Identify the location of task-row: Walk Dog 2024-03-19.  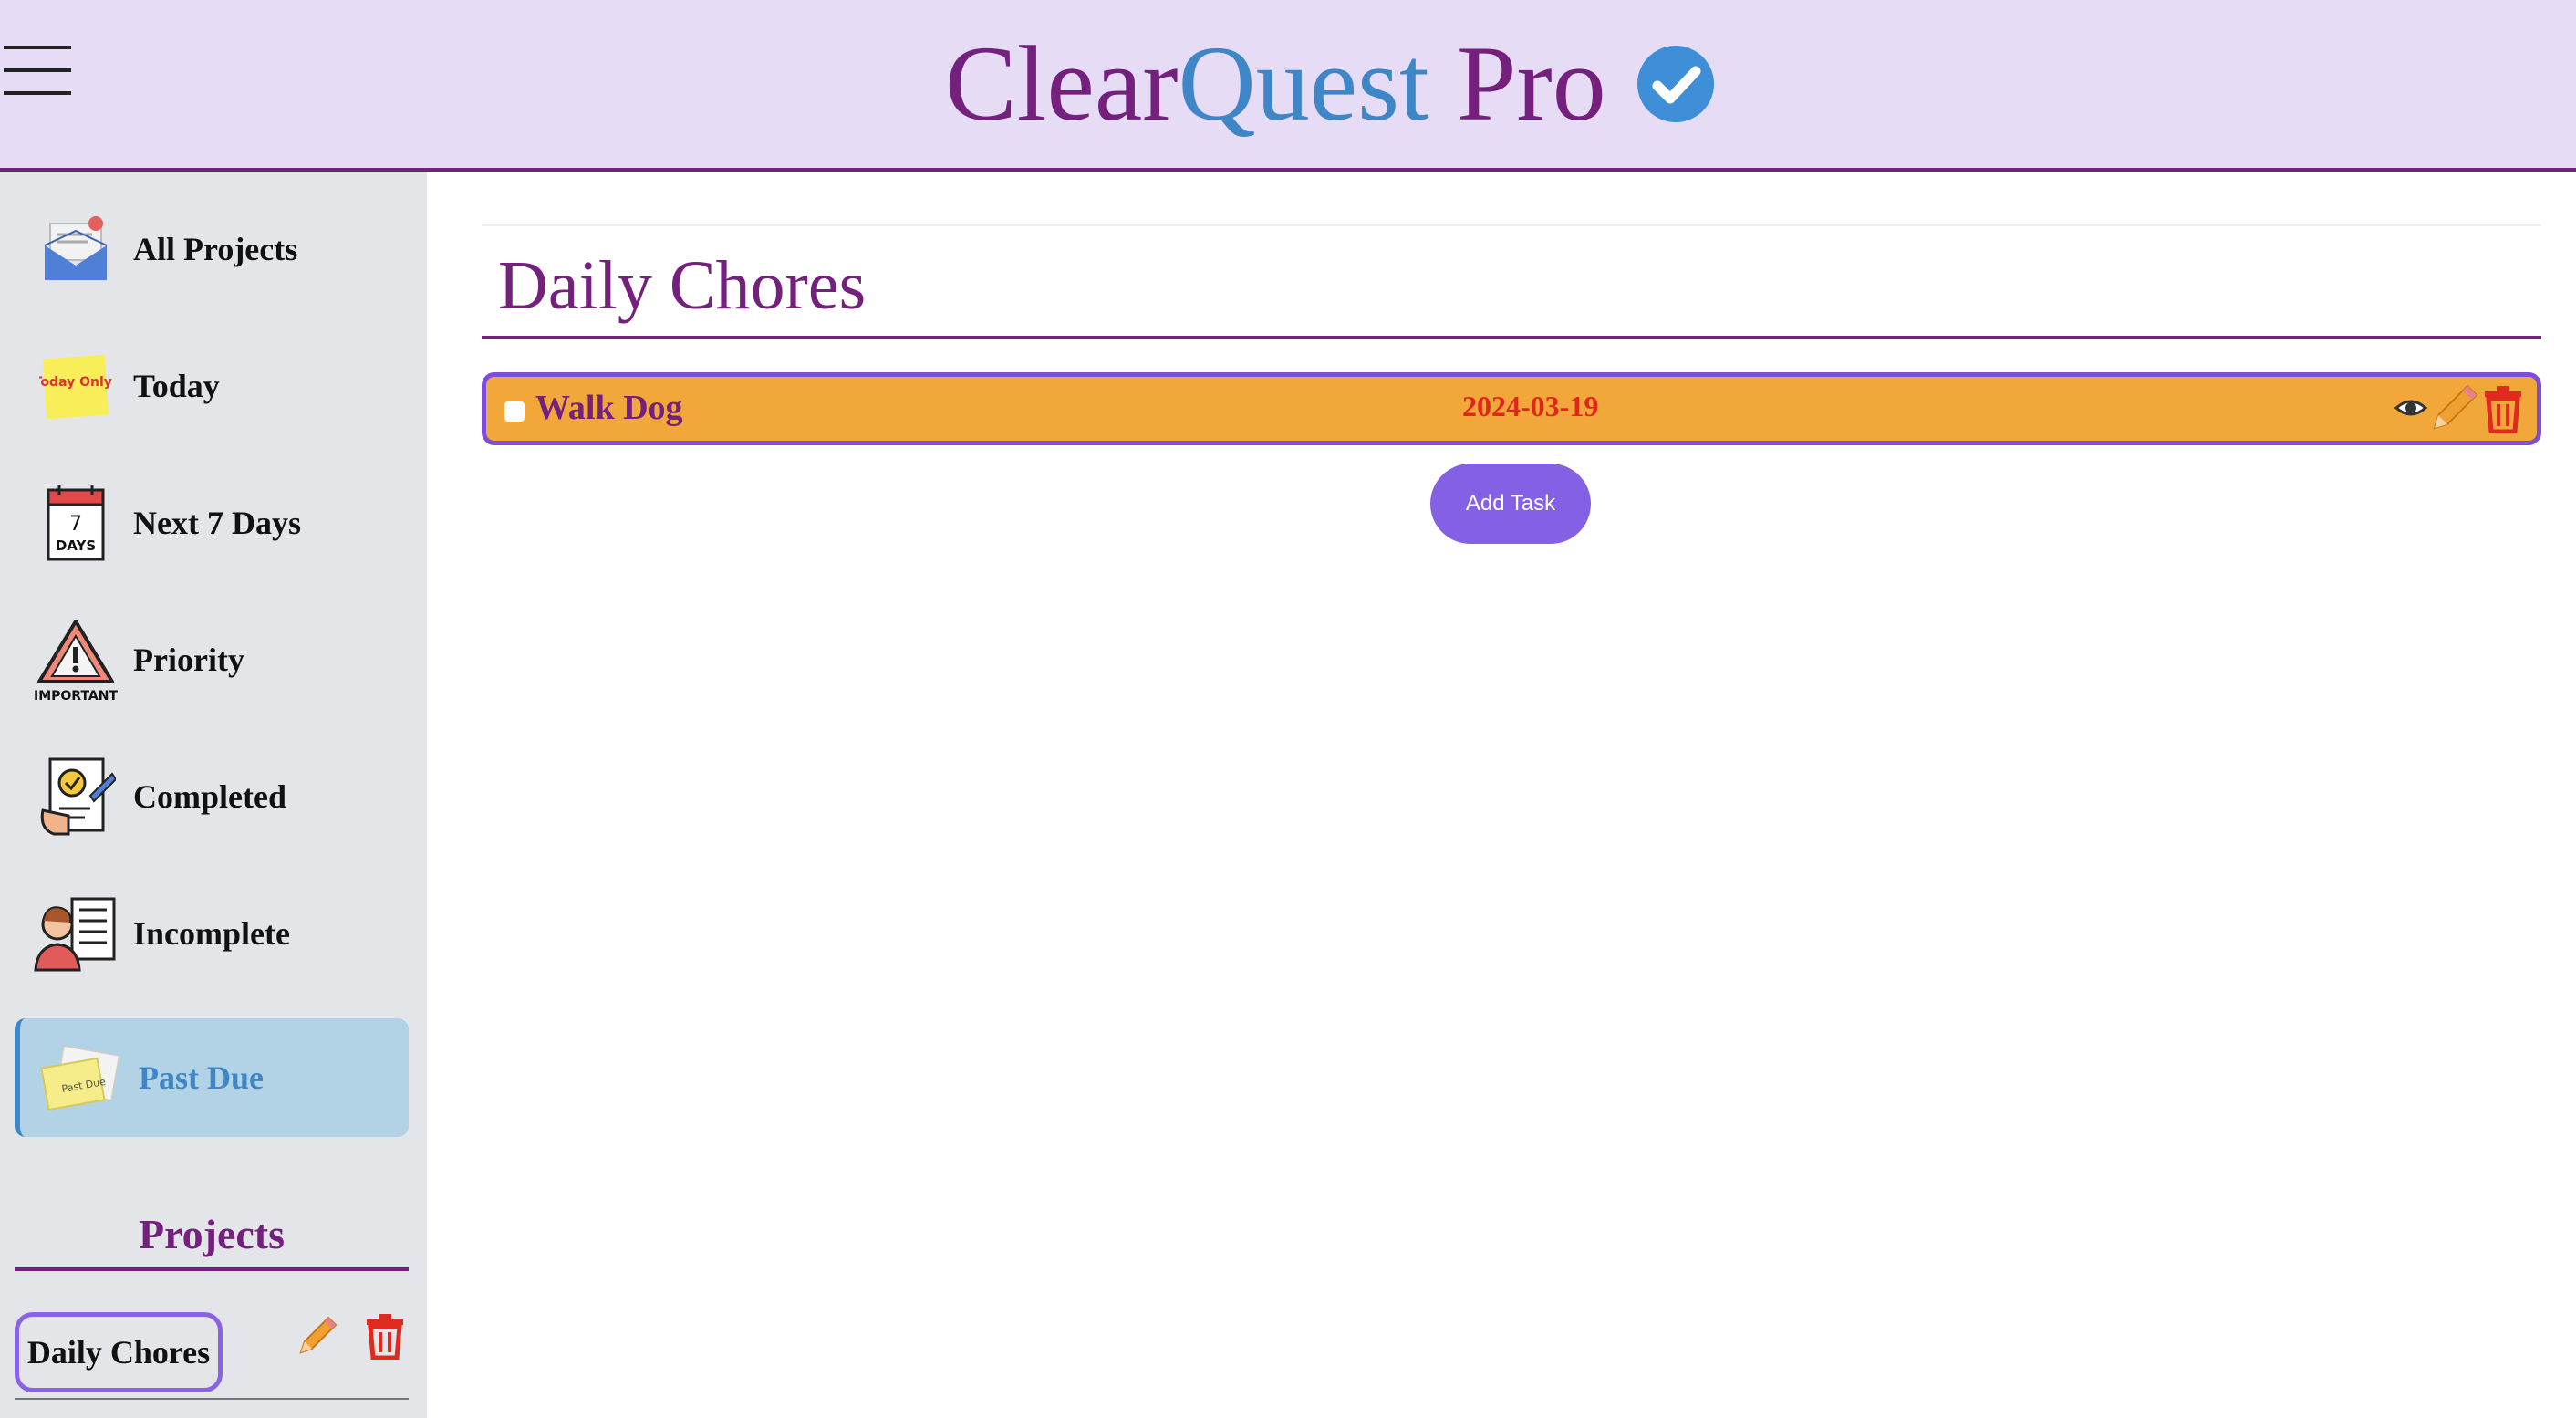
(1511, 408).